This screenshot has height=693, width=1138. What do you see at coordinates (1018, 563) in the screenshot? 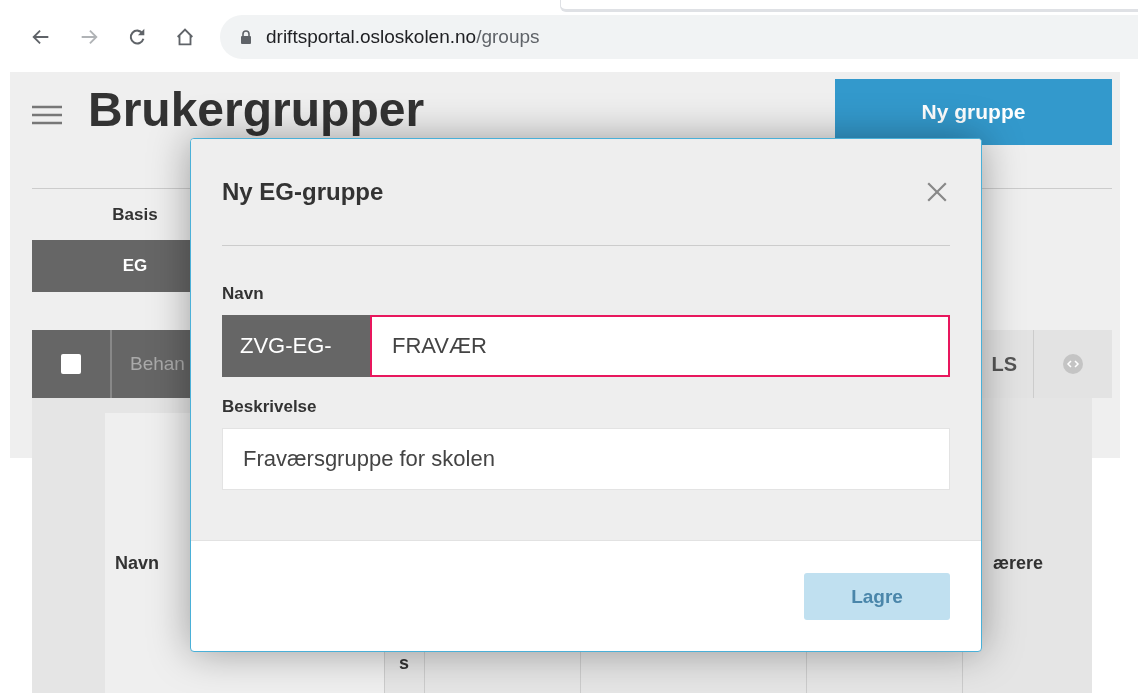
I see `table-cell-text: ærere` at bounding box center [1018, 563].